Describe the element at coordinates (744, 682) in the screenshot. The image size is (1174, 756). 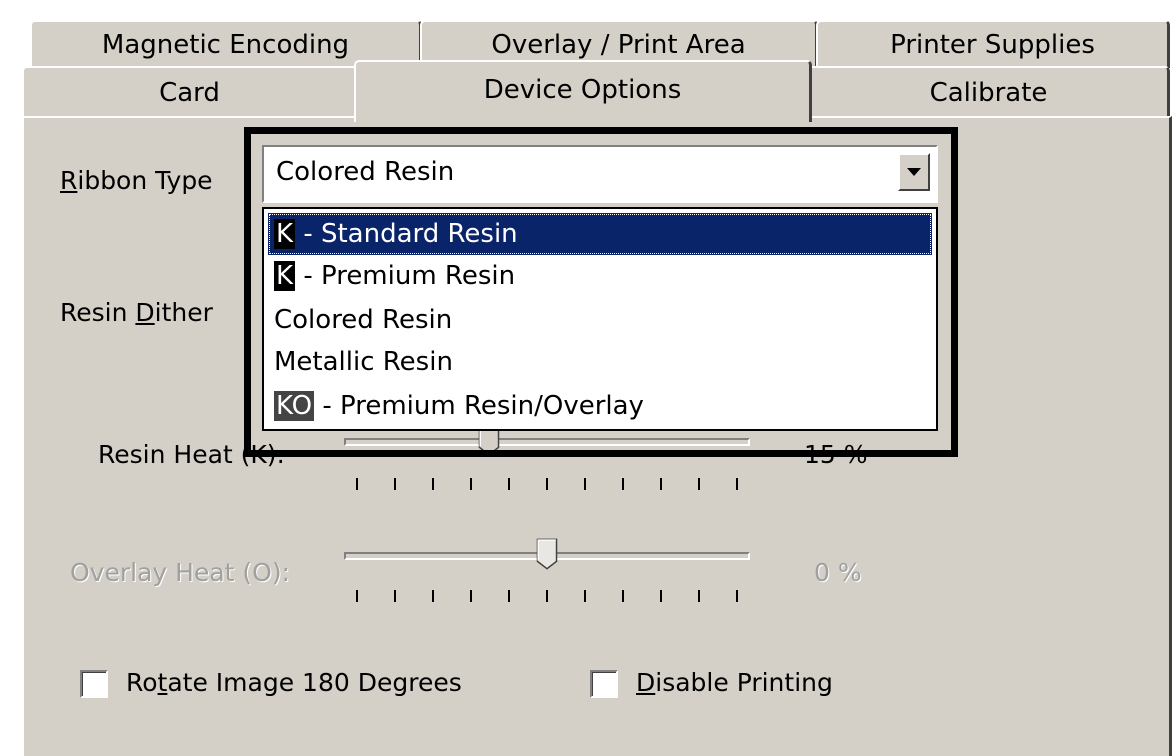
I see `disable-label-post: isable Printing` at that location.